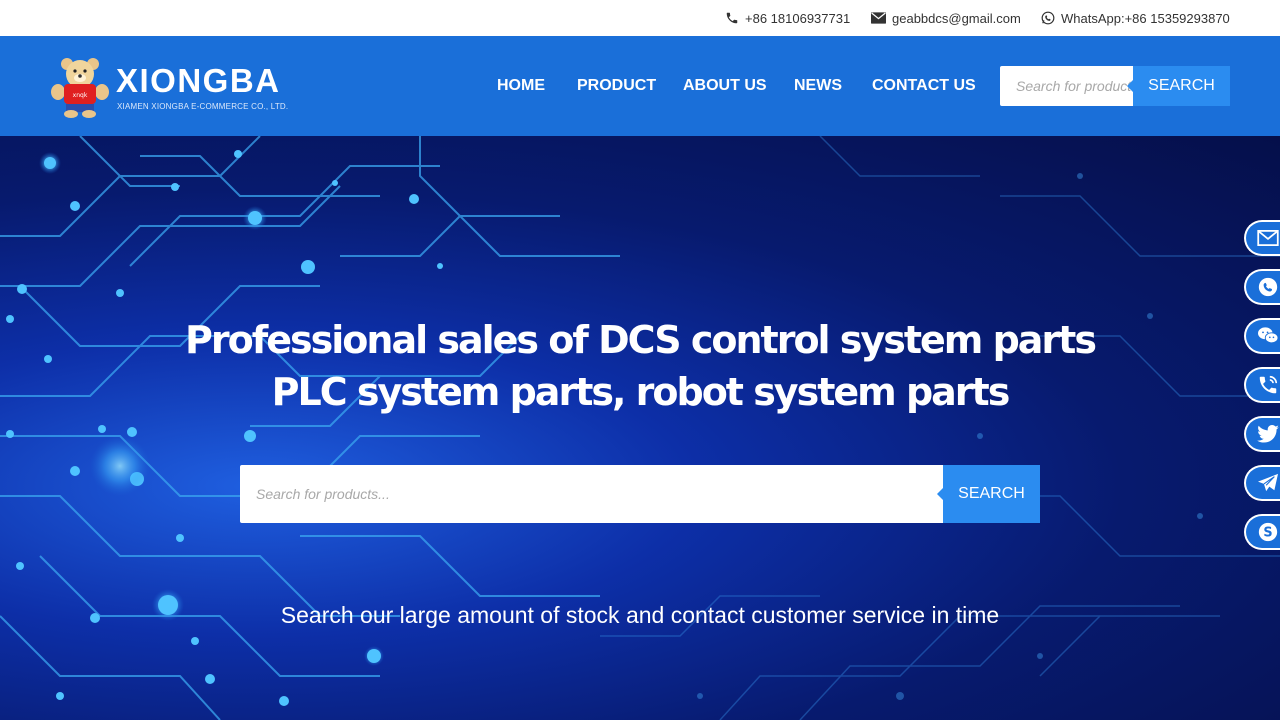 Image resolution: width=1280 pixels, height=720 pixels. I want to click on nav-contact-us: CONTACT US, so click(924, 86).